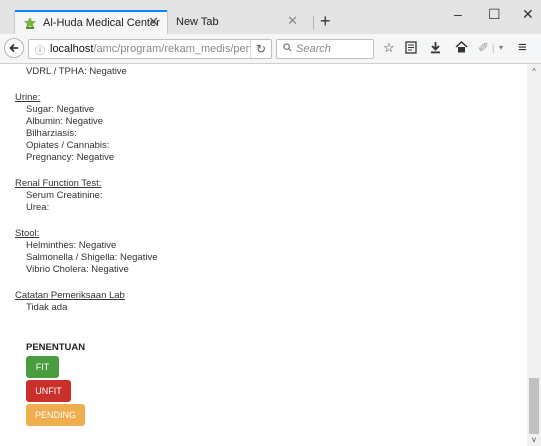 Image resolution: width=541 pixels, height=446 pixels. Describe the element at coordinates (70, 295) in the screenshot. I see `lab-notes-heading: Catatan Pemeriksaan Lab` at that location.